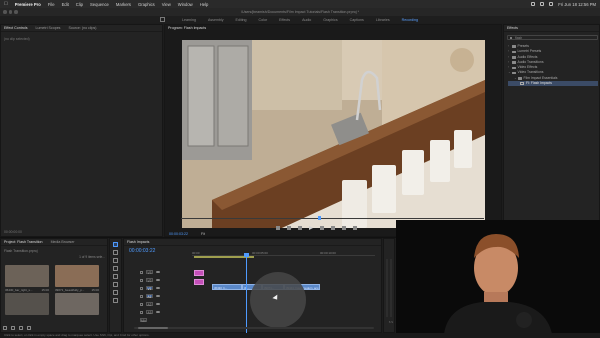  What do you see at coordinates (311, 228) in the screenshot?
I see `play-icon` at bounding box center [311, 228].